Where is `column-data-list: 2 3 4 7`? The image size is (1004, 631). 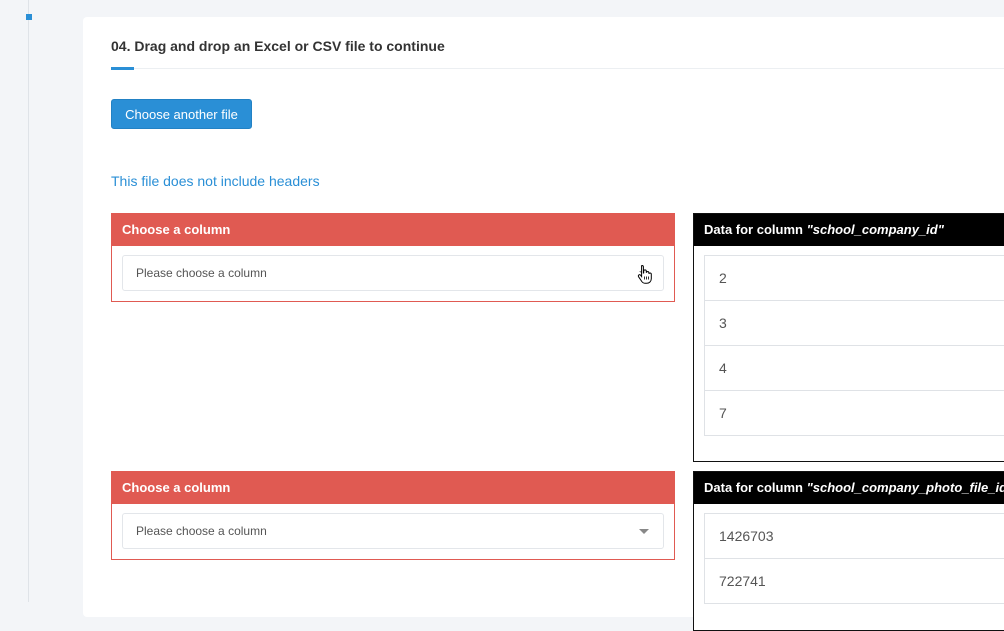 column-data-list: 2 3 4 7 is located at coordinates (854, 345).